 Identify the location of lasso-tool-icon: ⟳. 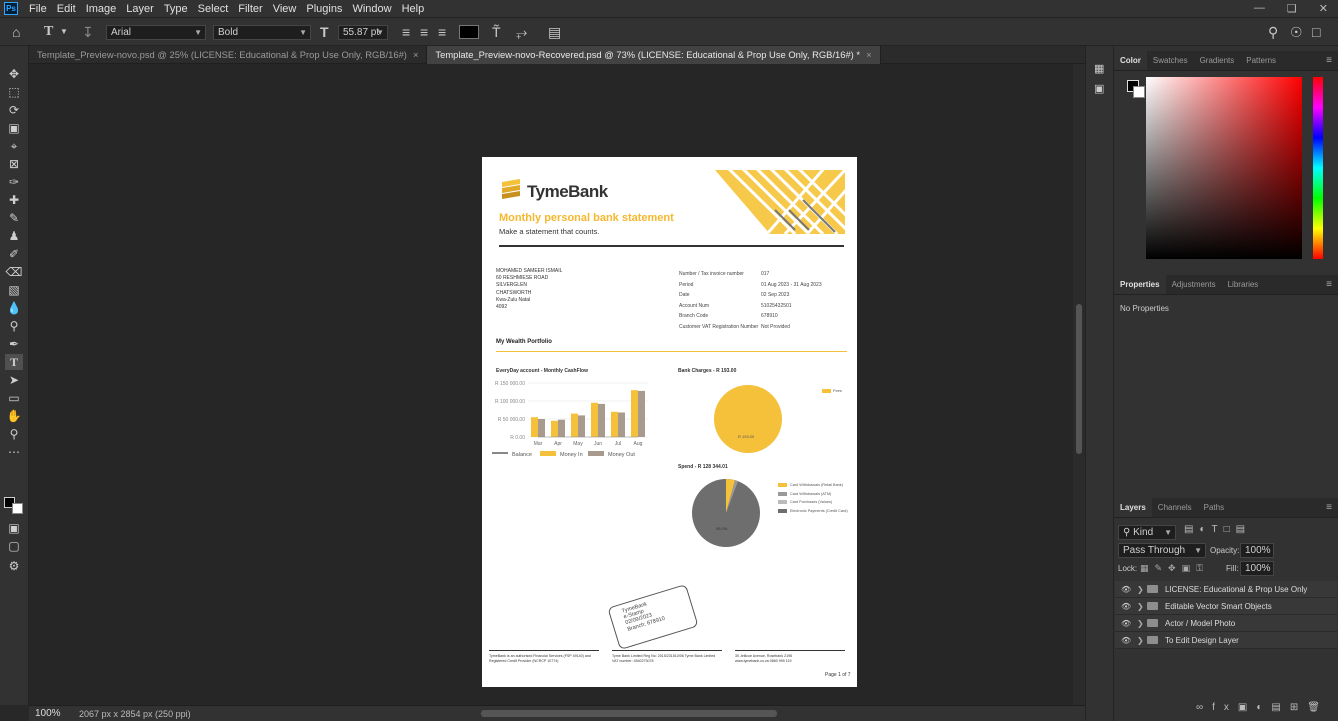
(14, 110).